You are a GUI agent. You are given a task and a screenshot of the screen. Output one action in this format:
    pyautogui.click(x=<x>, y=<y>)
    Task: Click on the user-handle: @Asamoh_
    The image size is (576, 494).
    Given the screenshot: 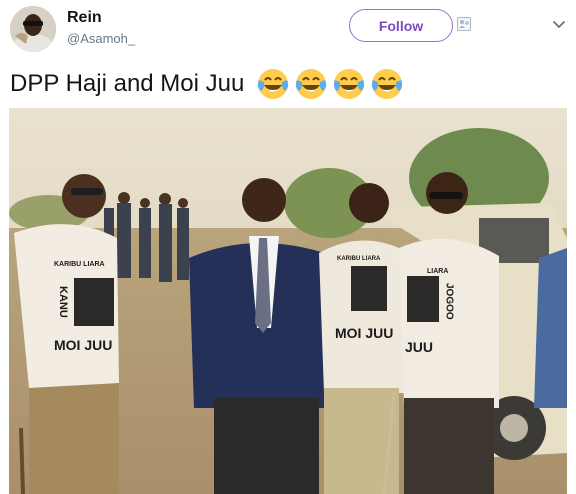 What is the action you would take?
    pyautogui.click(x=101, y=38)
    